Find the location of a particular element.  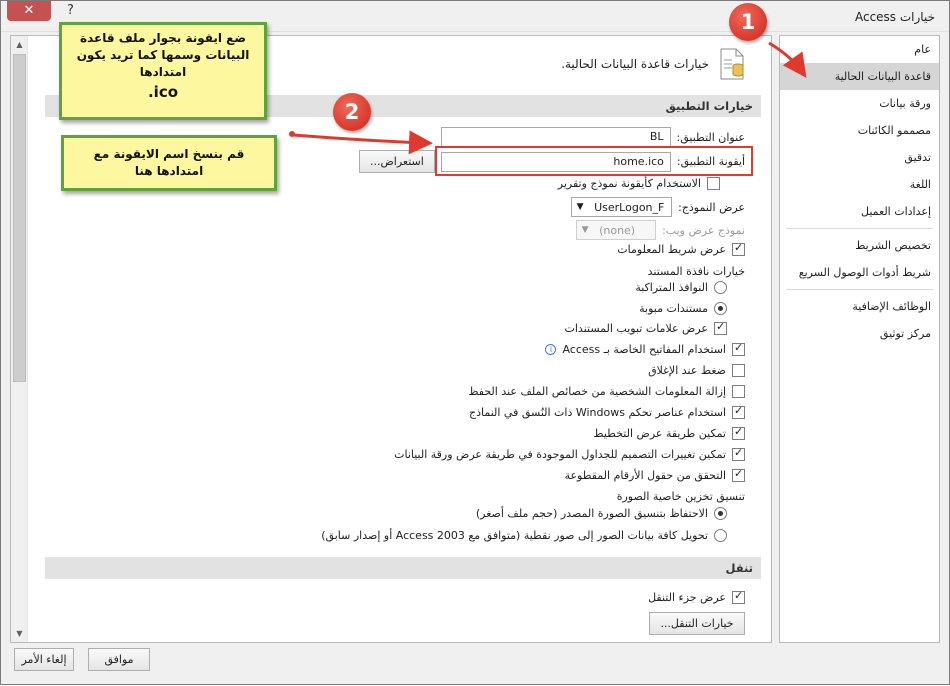

callout-step-1-ext: ico. is located at coordinates (163, 92).